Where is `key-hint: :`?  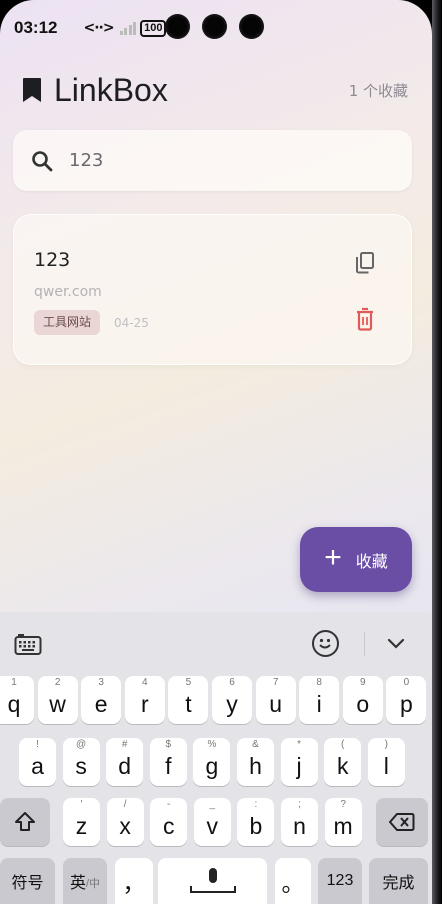
key-hint: : is located at coordinates (256, 804).